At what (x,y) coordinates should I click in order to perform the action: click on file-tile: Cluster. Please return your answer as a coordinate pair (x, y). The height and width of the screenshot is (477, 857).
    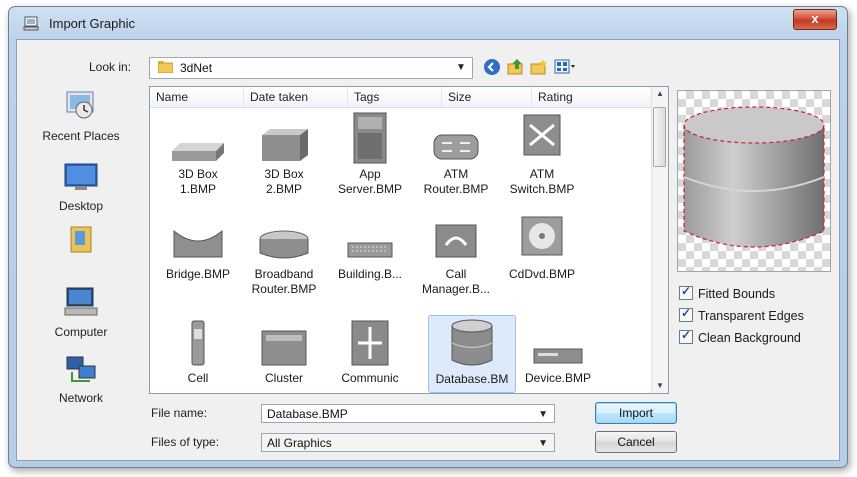
    Looking at the image, I should click on (284, 354).